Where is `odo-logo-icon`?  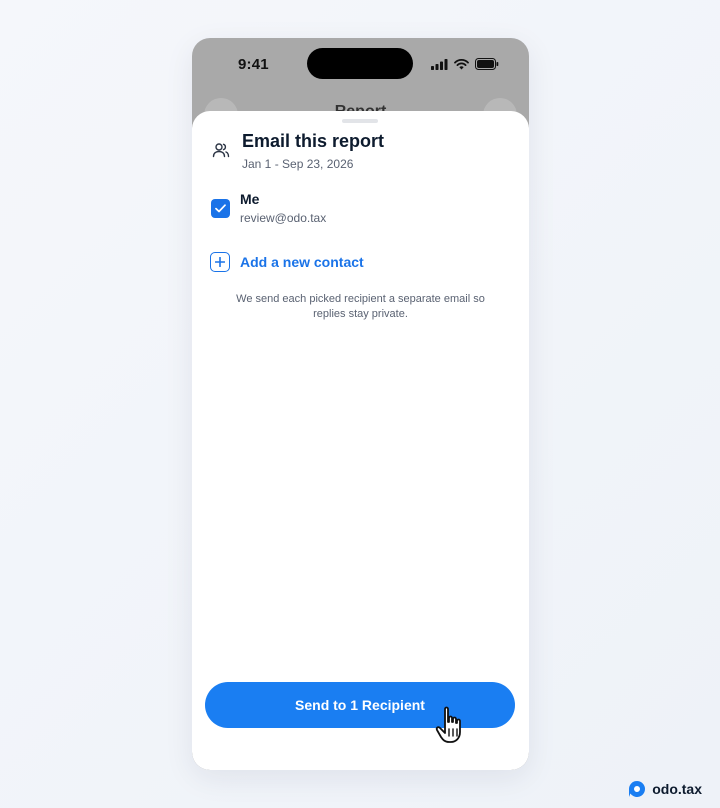
odo-logo-icon is located at coordinates (637, 789).